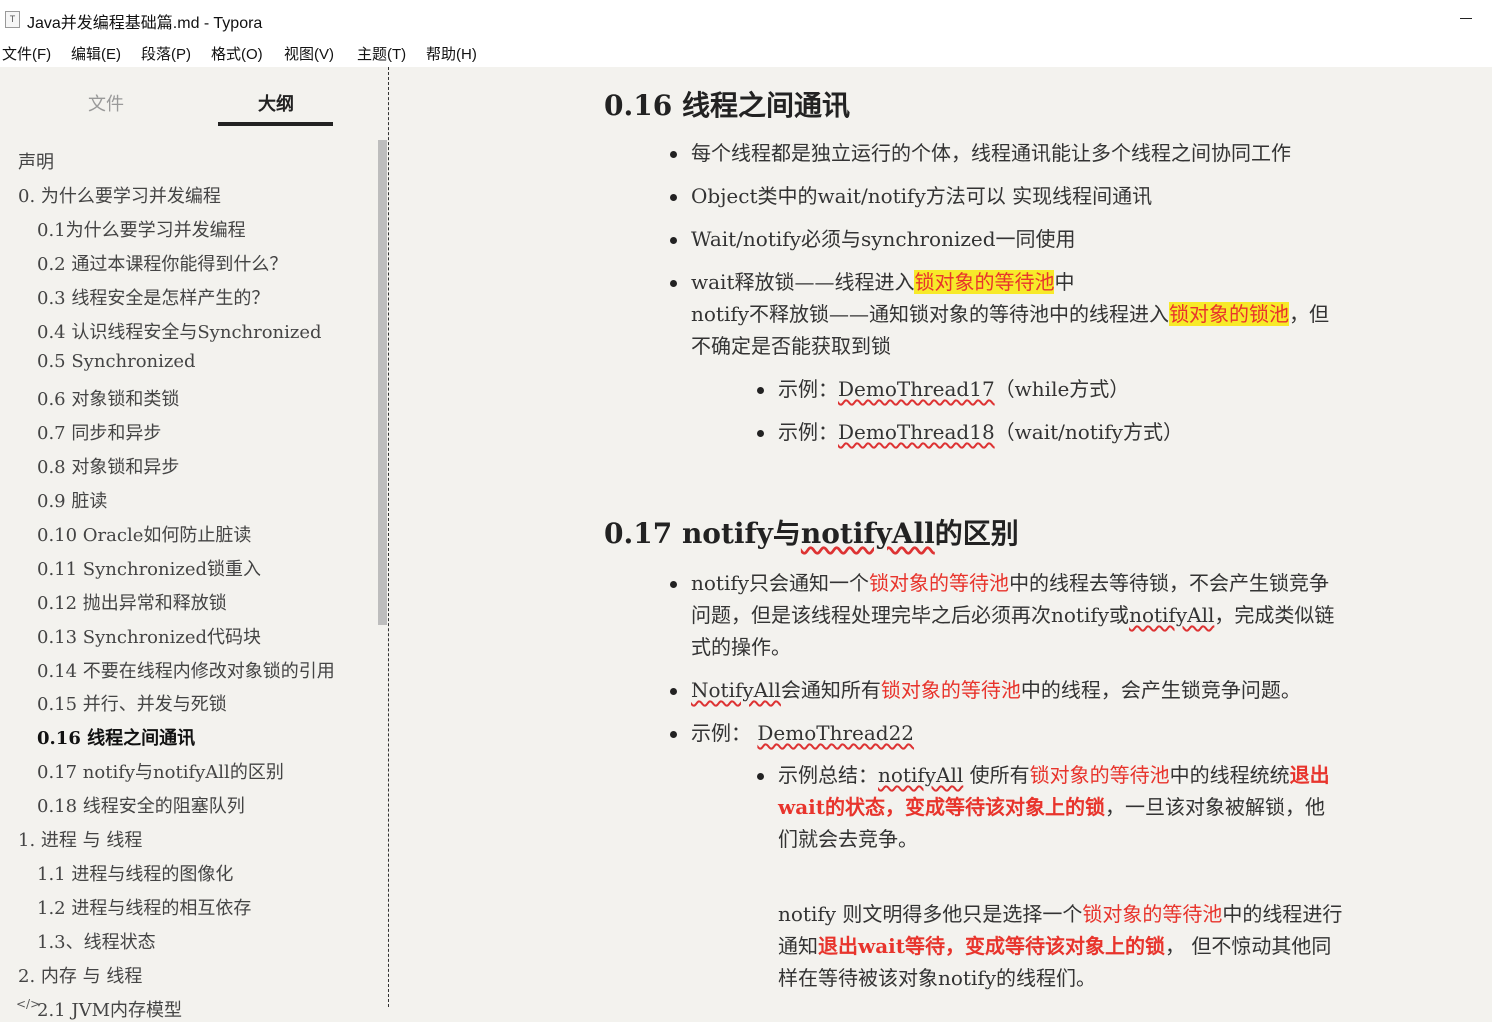 The width and height of the screenshot is (1492, 1022). Describe the element at coordinates (109, 1009) in the screenshot. I see `outline-item: 2.1 JVM内存模型` at that location.